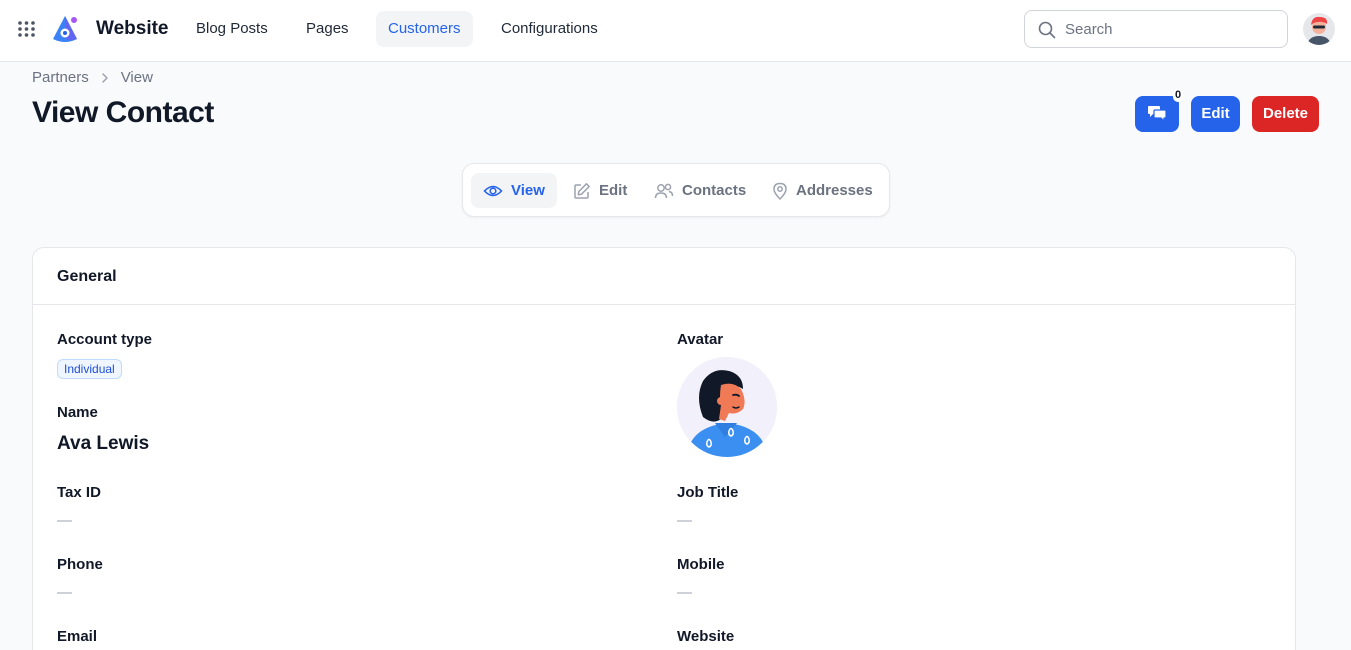  Describe the element at coordinates (708, 492) in the screenshot. I see `job-title-label: Job Title` at that location.